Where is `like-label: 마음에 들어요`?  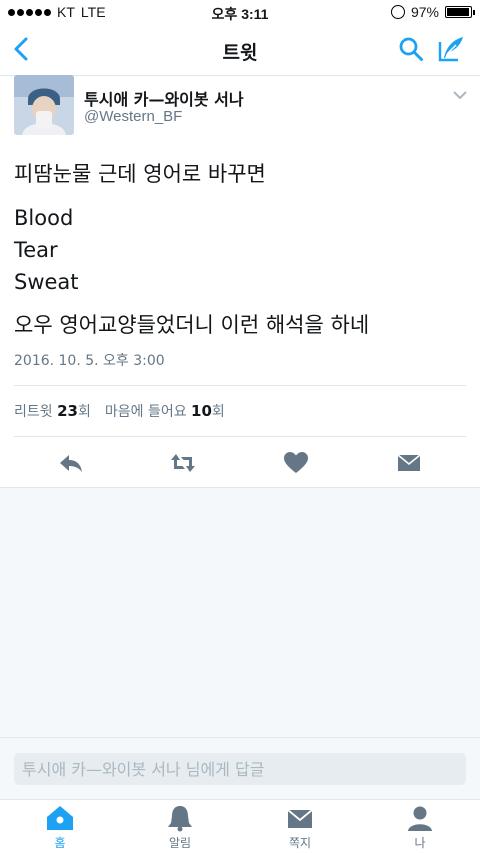
like-label: 마음에 들어요 is located at coordinates (145, 412).